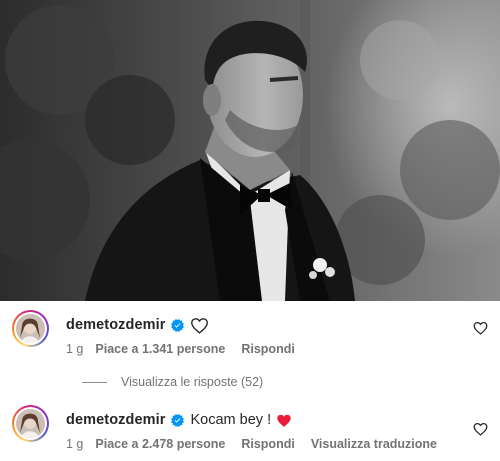 The image size is (500, 461). I want to click on outline-heart-icon, so click(199, 325).